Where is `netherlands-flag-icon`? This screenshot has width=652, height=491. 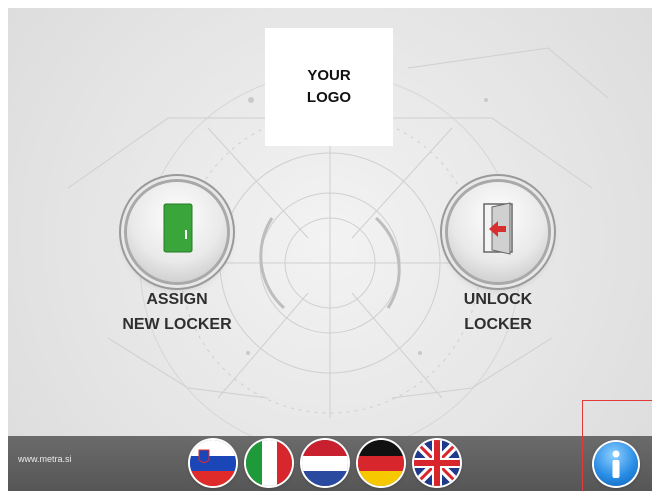 netherlands-flag-icon is located at coordinates (325, 463).